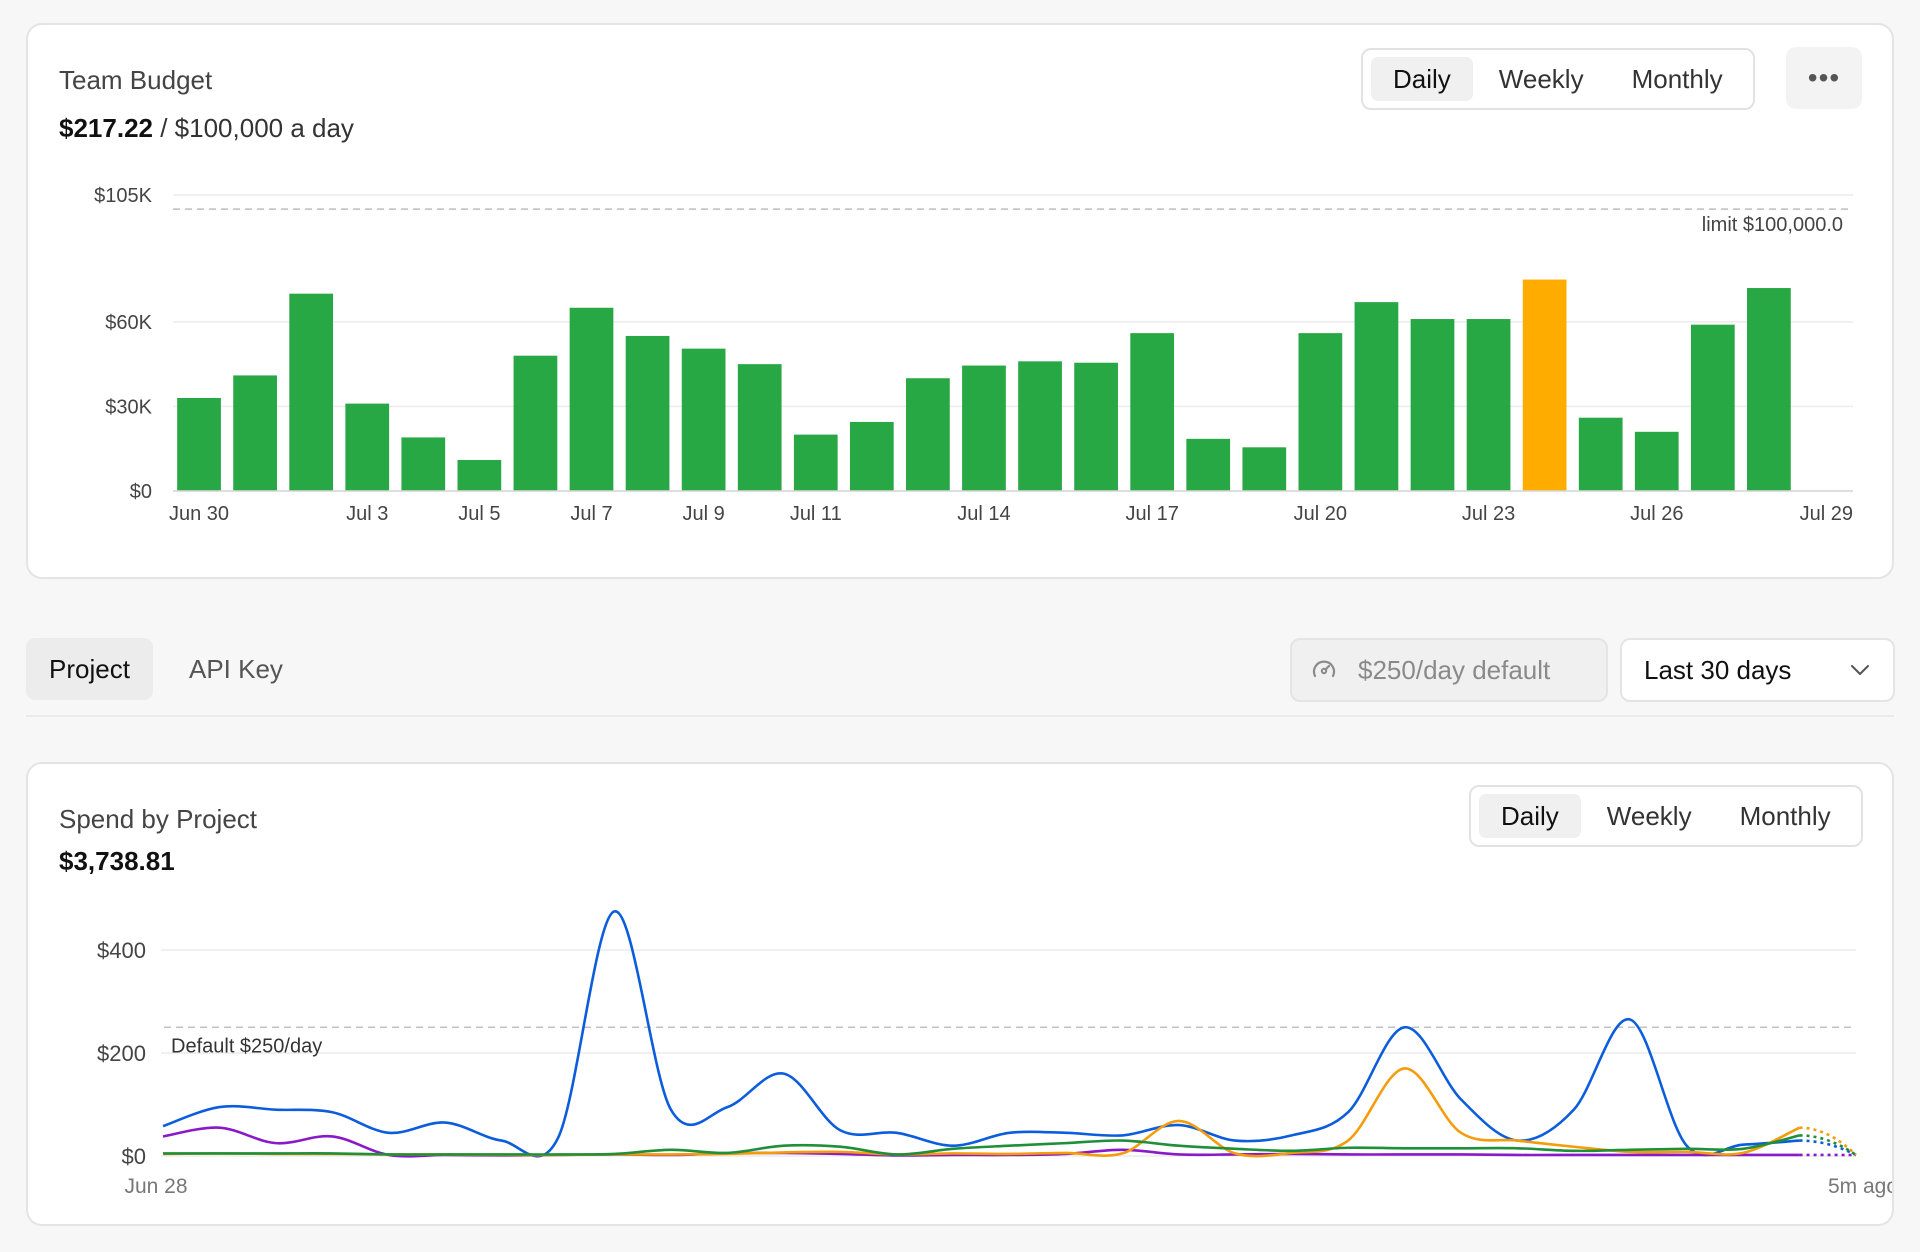 The height and width of the screenshot is (1252, 1920). I want to click on x-tick-label: Jul 11, so click(816, 514).